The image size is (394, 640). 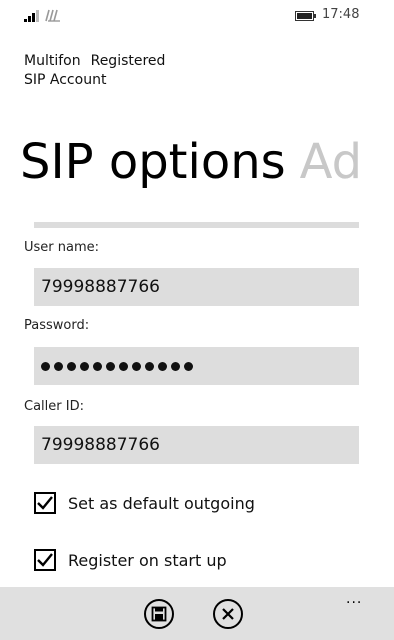 I want to click on register-on-startup-checkbox, so click(x=45, y=560).